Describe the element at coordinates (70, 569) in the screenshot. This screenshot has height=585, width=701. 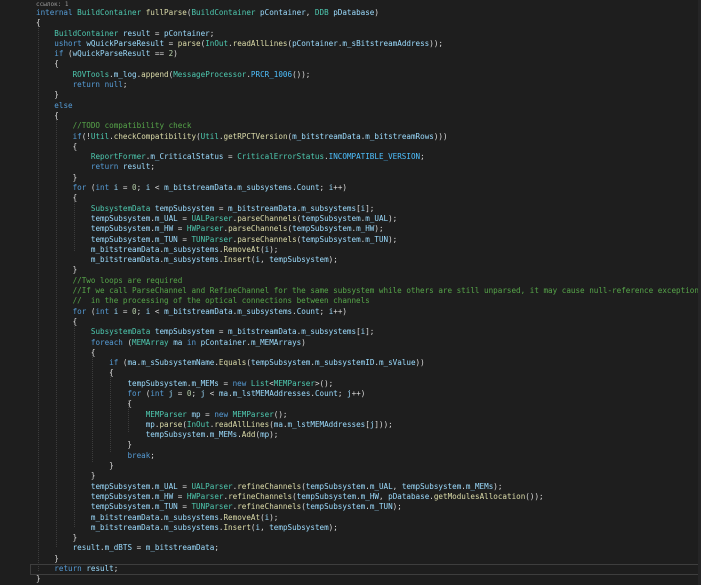
I see `code-token: return` at that location.